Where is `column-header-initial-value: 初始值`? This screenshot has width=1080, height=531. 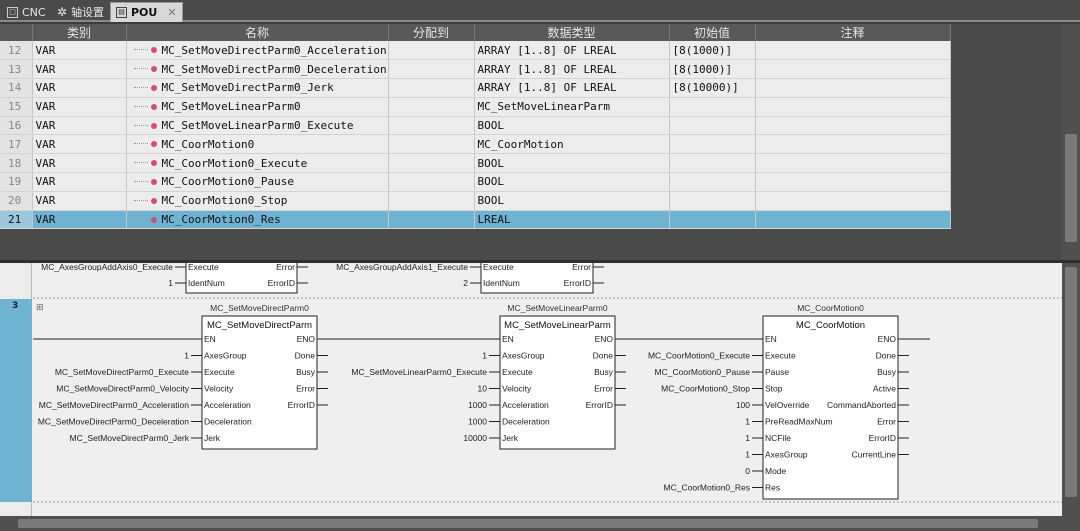
column-header-initial-value: 初始值 is located at coordinates (712, 32).